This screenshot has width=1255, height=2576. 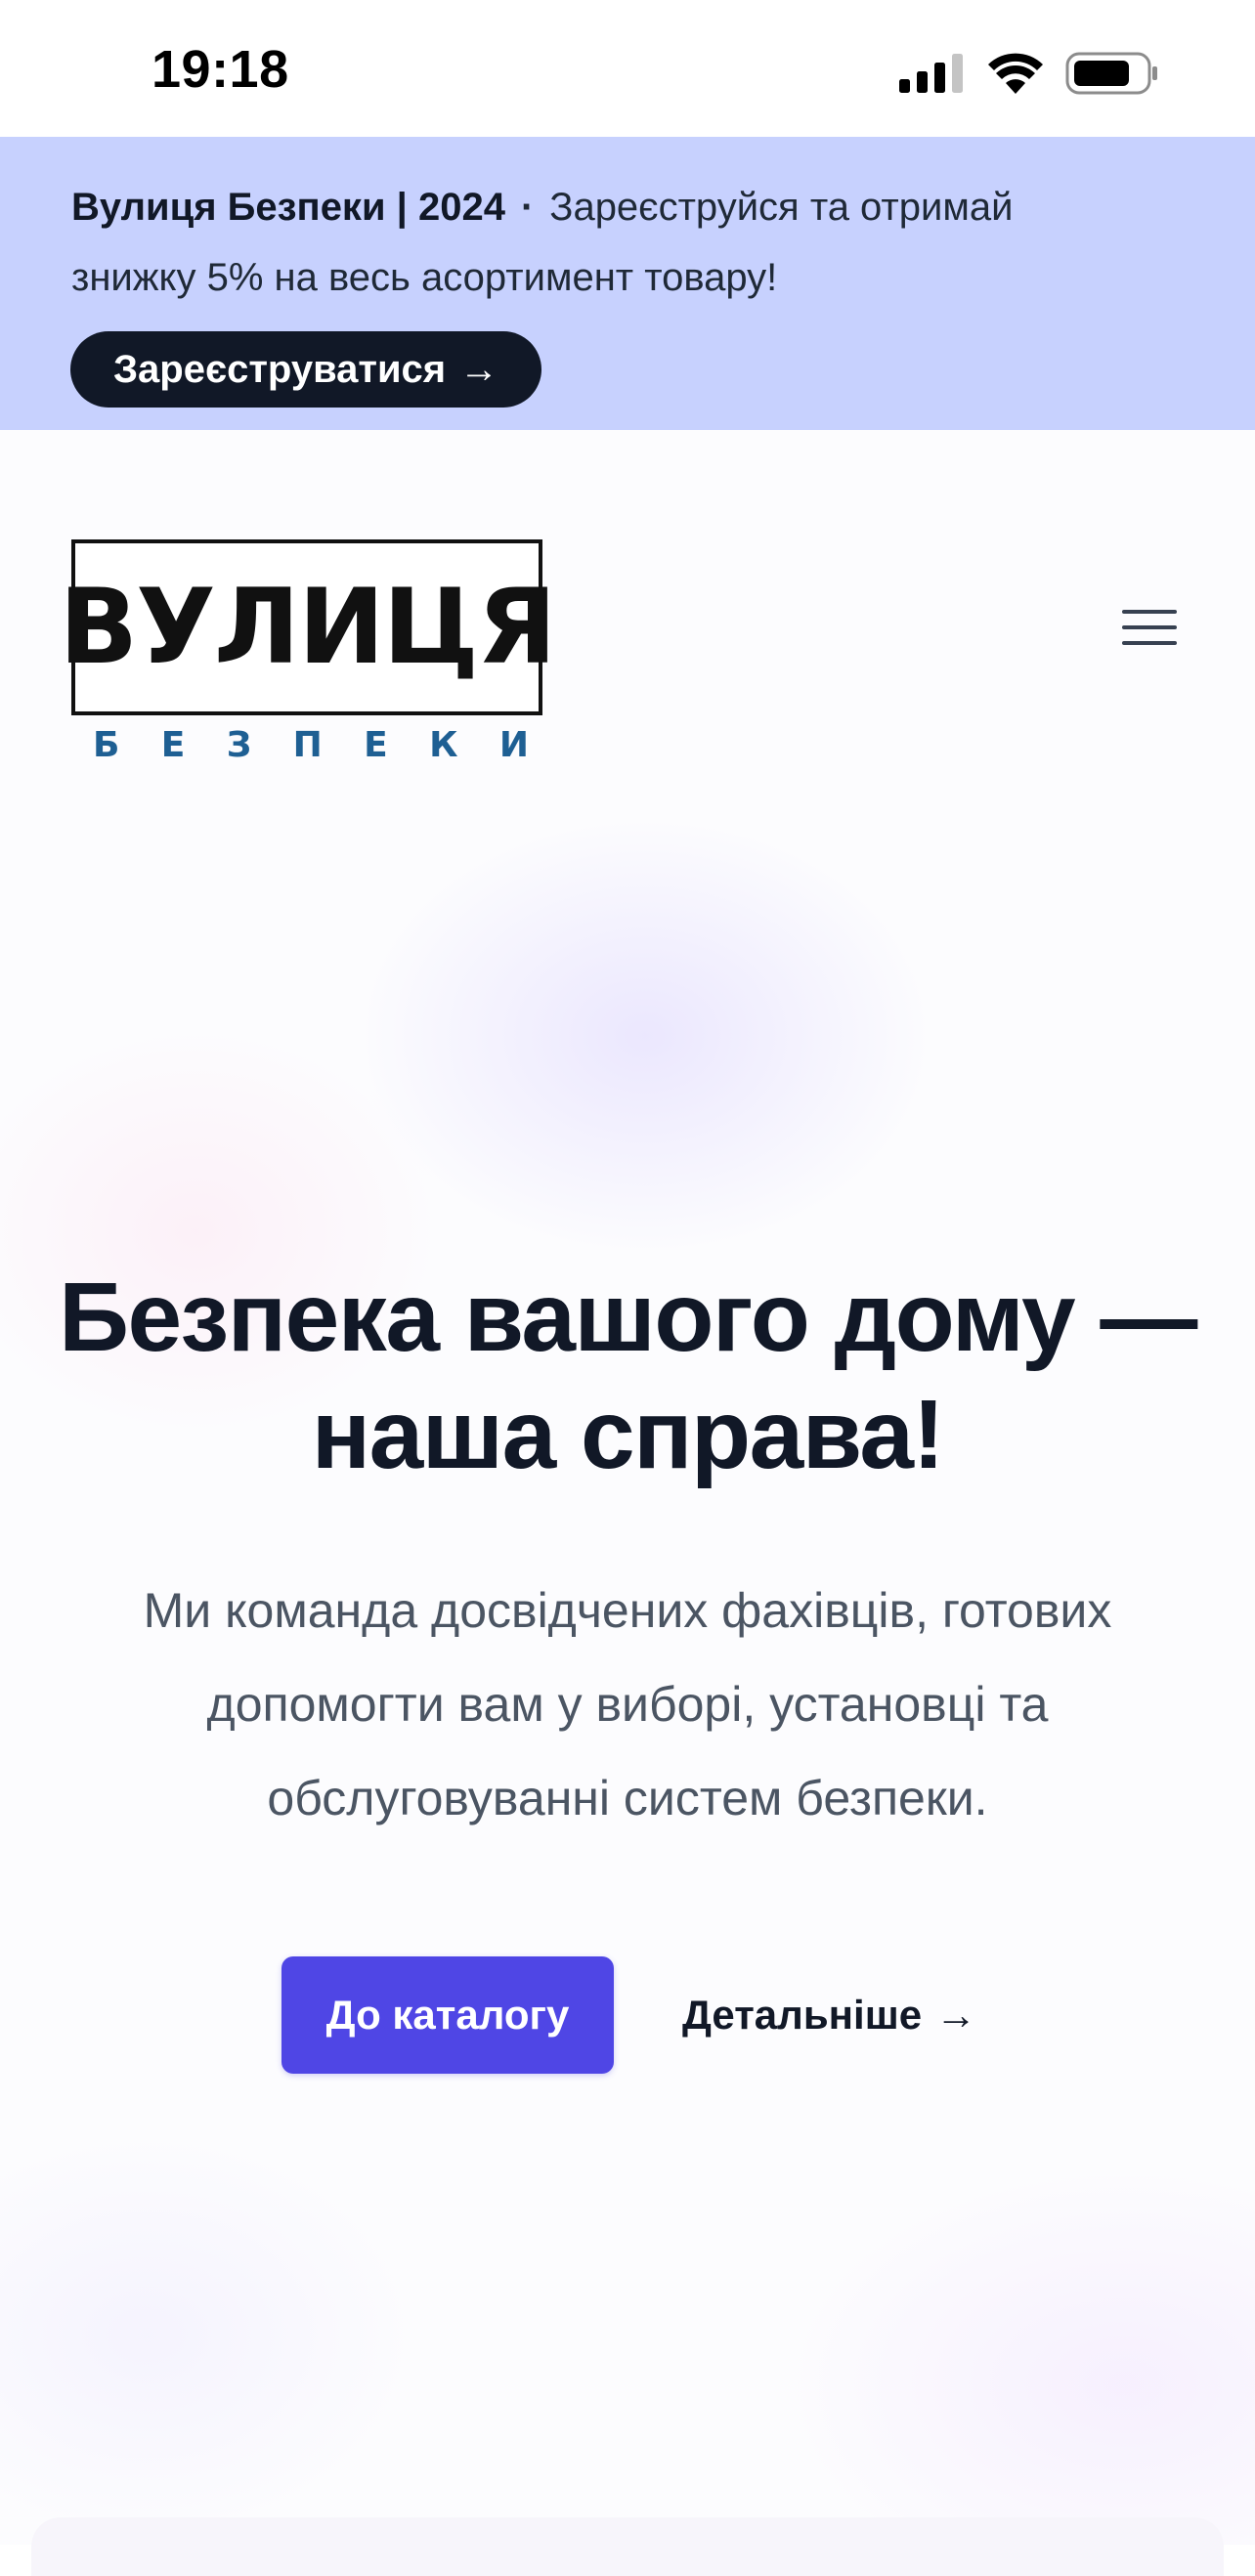 I want to click on status-bar: 19:18, so click(x=627, y=69).